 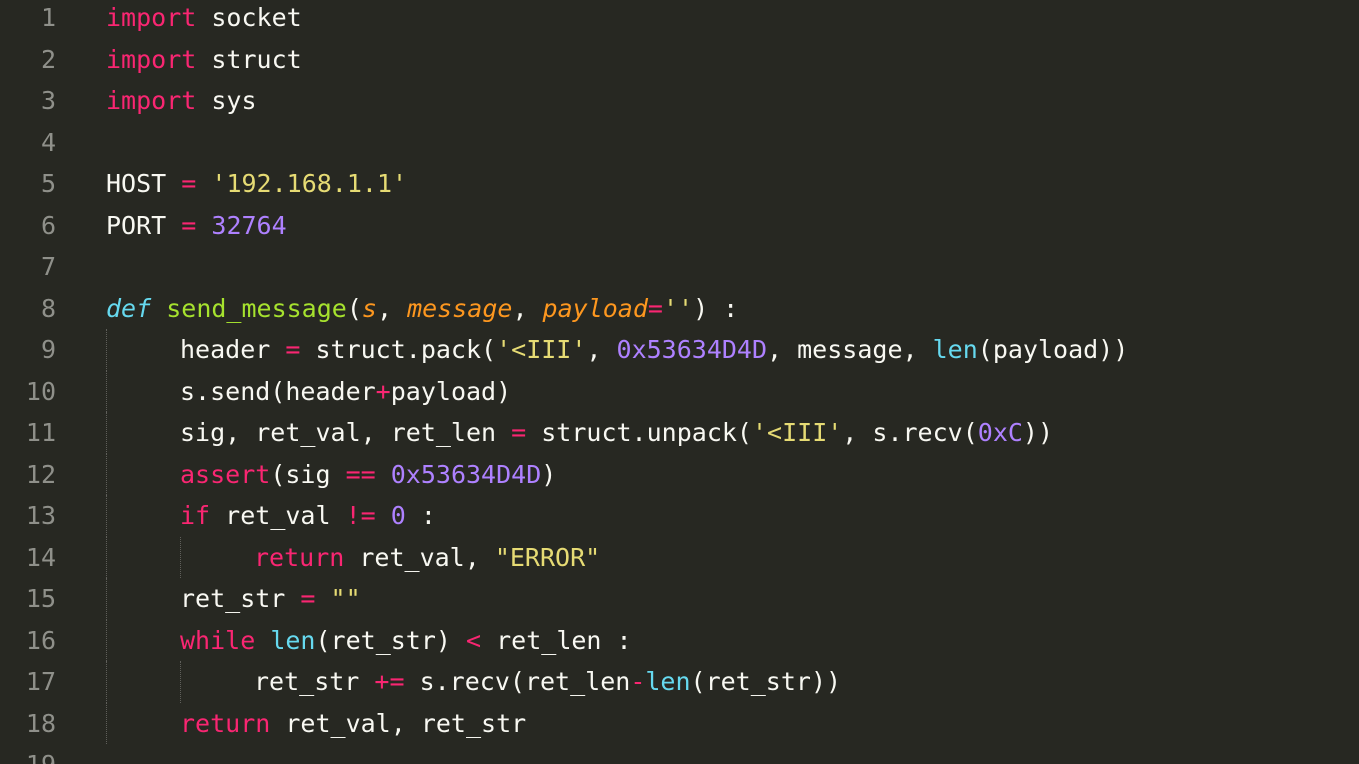 What do you see at coordinates (40, 474) in the screenshot?
I see `line-number: 12` at bounding box center [40, 474].